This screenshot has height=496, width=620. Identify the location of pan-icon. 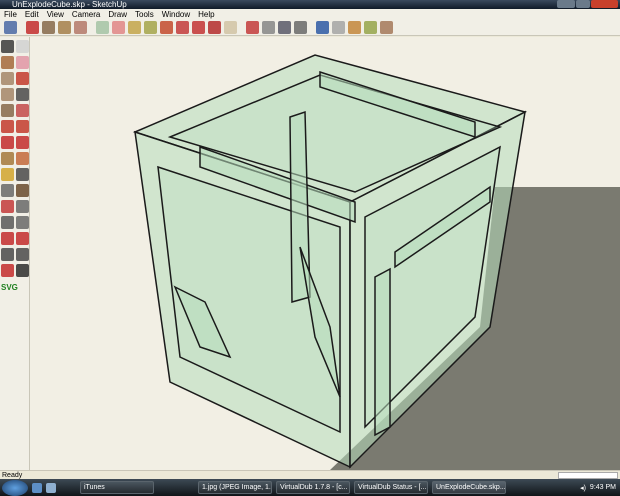
(268, 27).